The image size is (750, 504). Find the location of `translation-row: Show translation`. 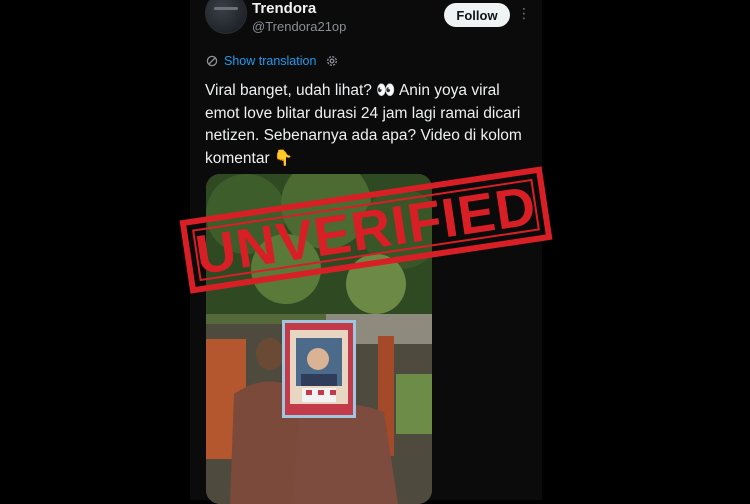

translation-row: Show translation is located at coordinates (272, 61).